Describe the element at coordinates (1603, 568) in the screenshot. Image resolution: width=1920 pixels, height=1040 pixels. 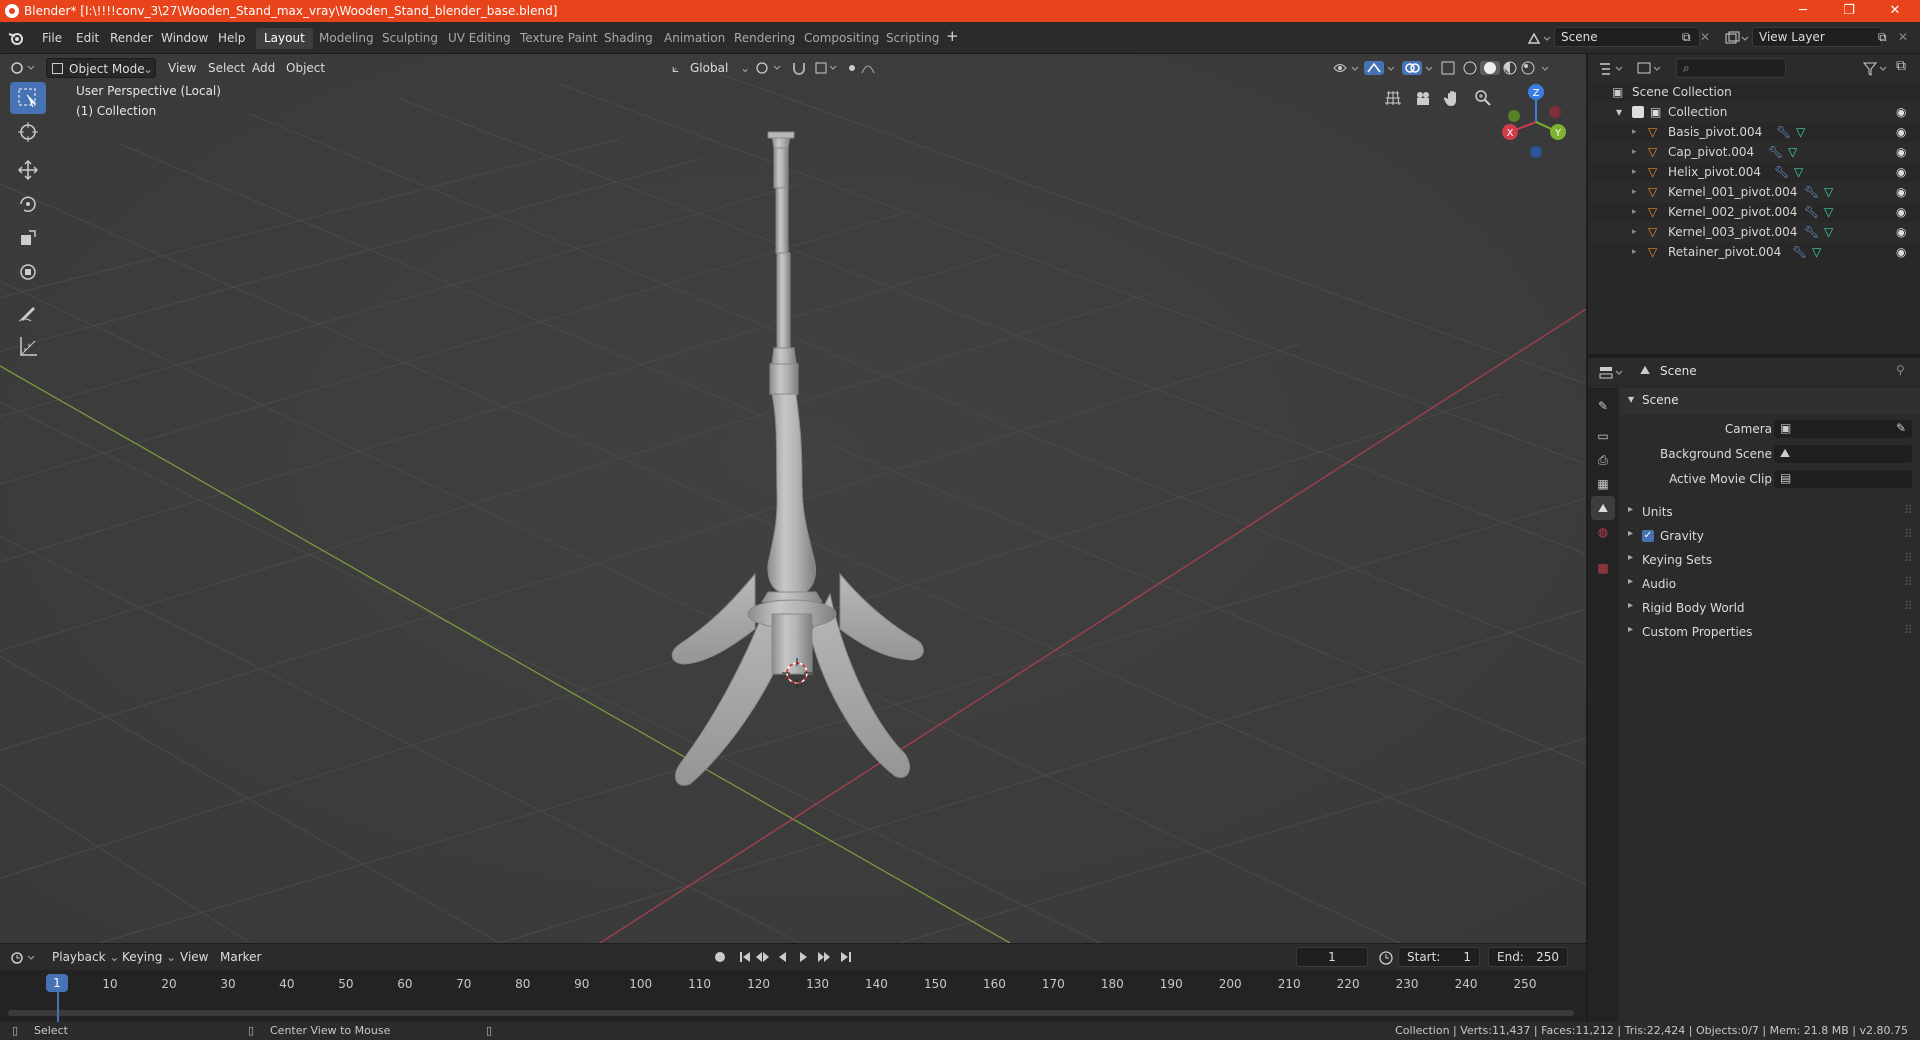
I see `tab-texture: ▩` at that location.